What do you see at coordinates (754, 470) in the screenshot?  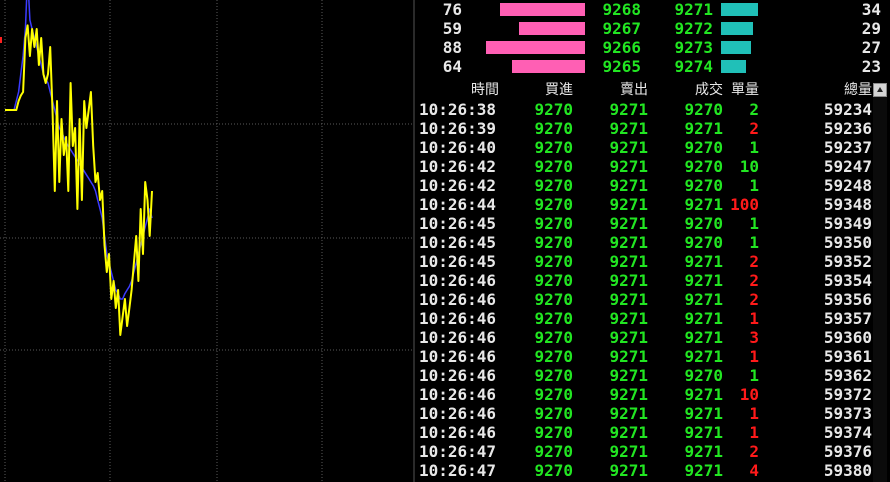 I see `tick-volume: 4` at bounding box center [754, 470].